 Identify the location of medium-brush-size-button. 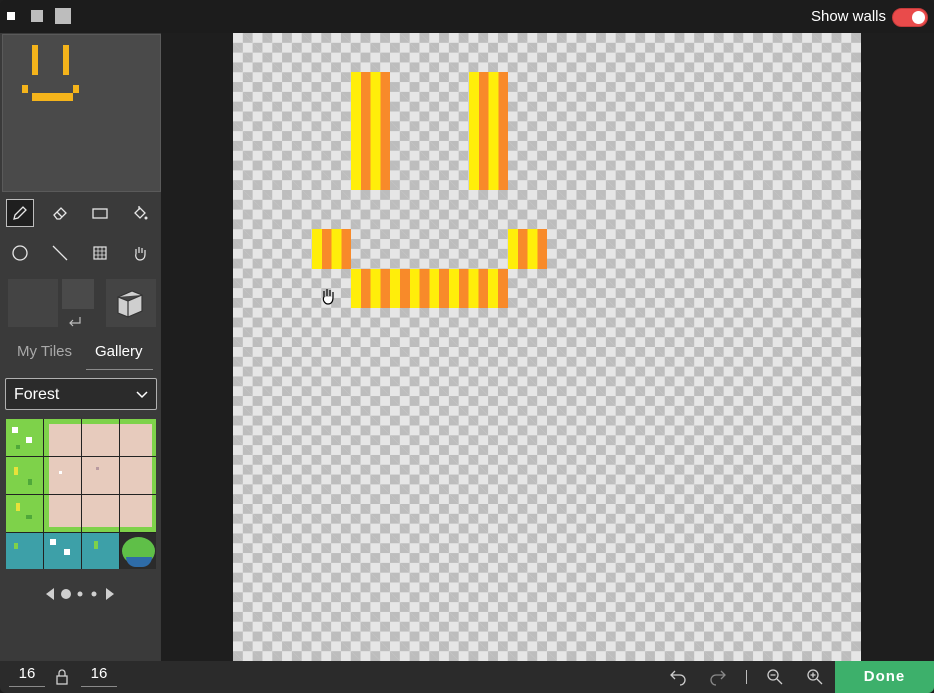
(37, 16).